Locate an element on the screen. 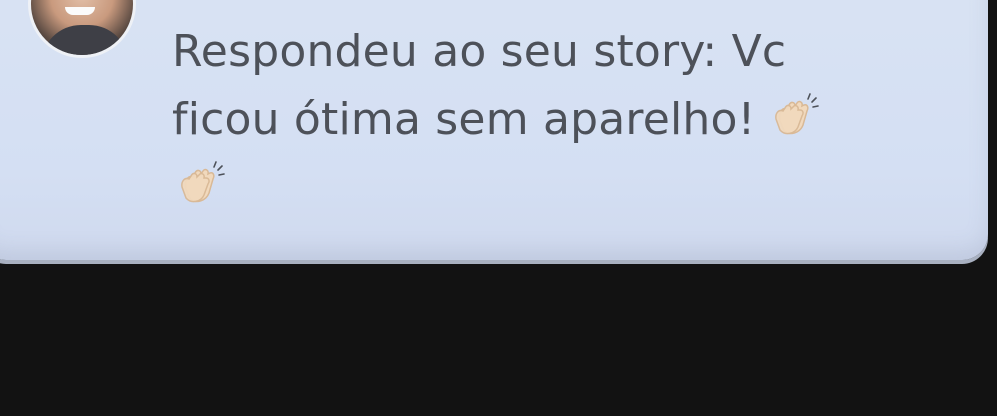 This screenshot has width=997, height=416. avatar-smile is located at coordinates (80, 11).